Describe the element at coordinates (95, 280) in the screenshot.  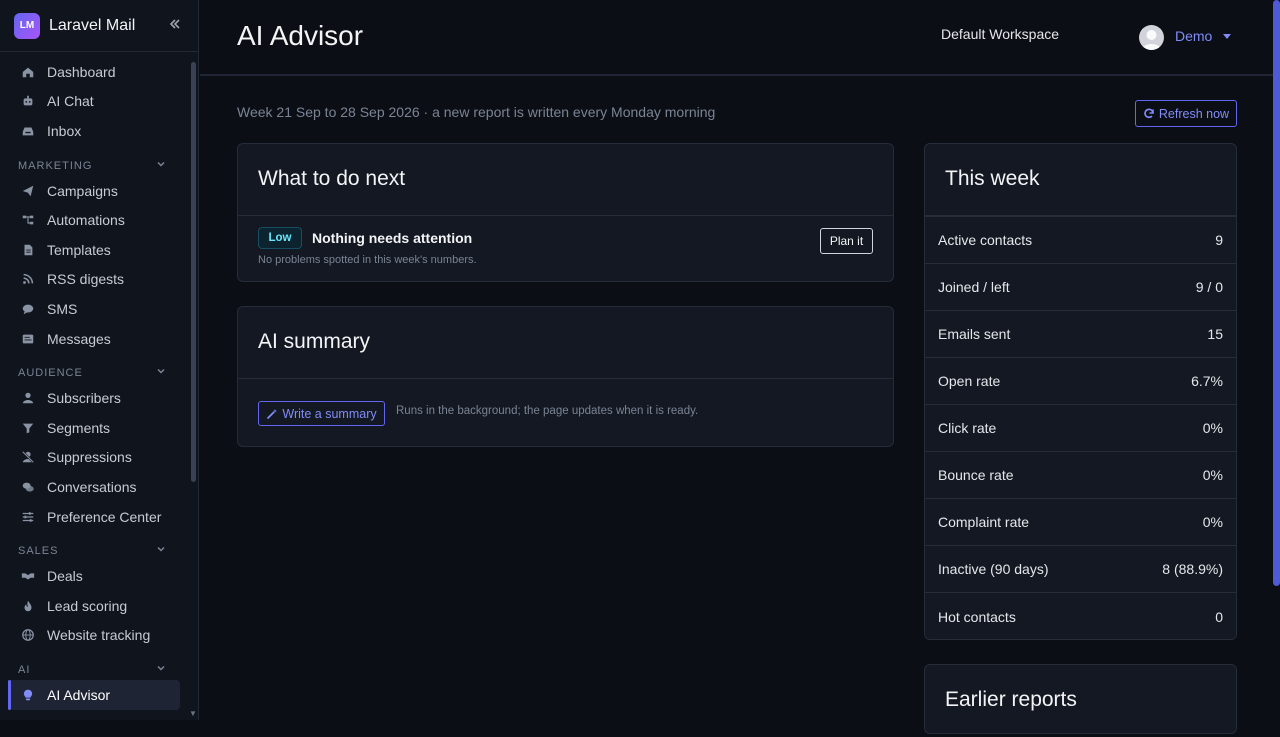
I see `sidebar-item-rss-digests: RSS digests` at that location.